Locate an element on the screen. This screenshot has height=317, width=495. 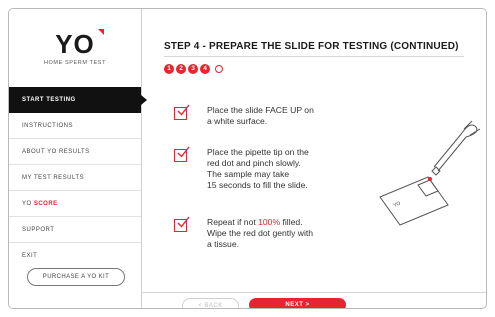
instruction-text-part: Repeat if not is located at coordinates (233, 222).